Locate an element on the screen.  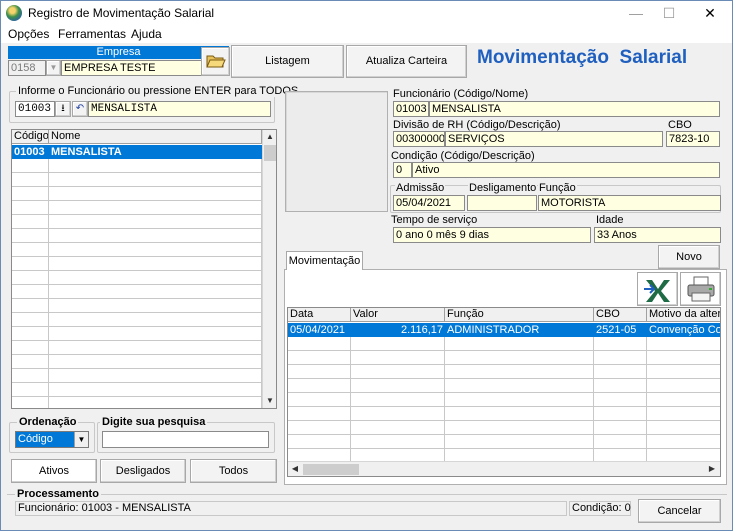
filter-ativos-button: Ativos is located at coordinates (54, 471).